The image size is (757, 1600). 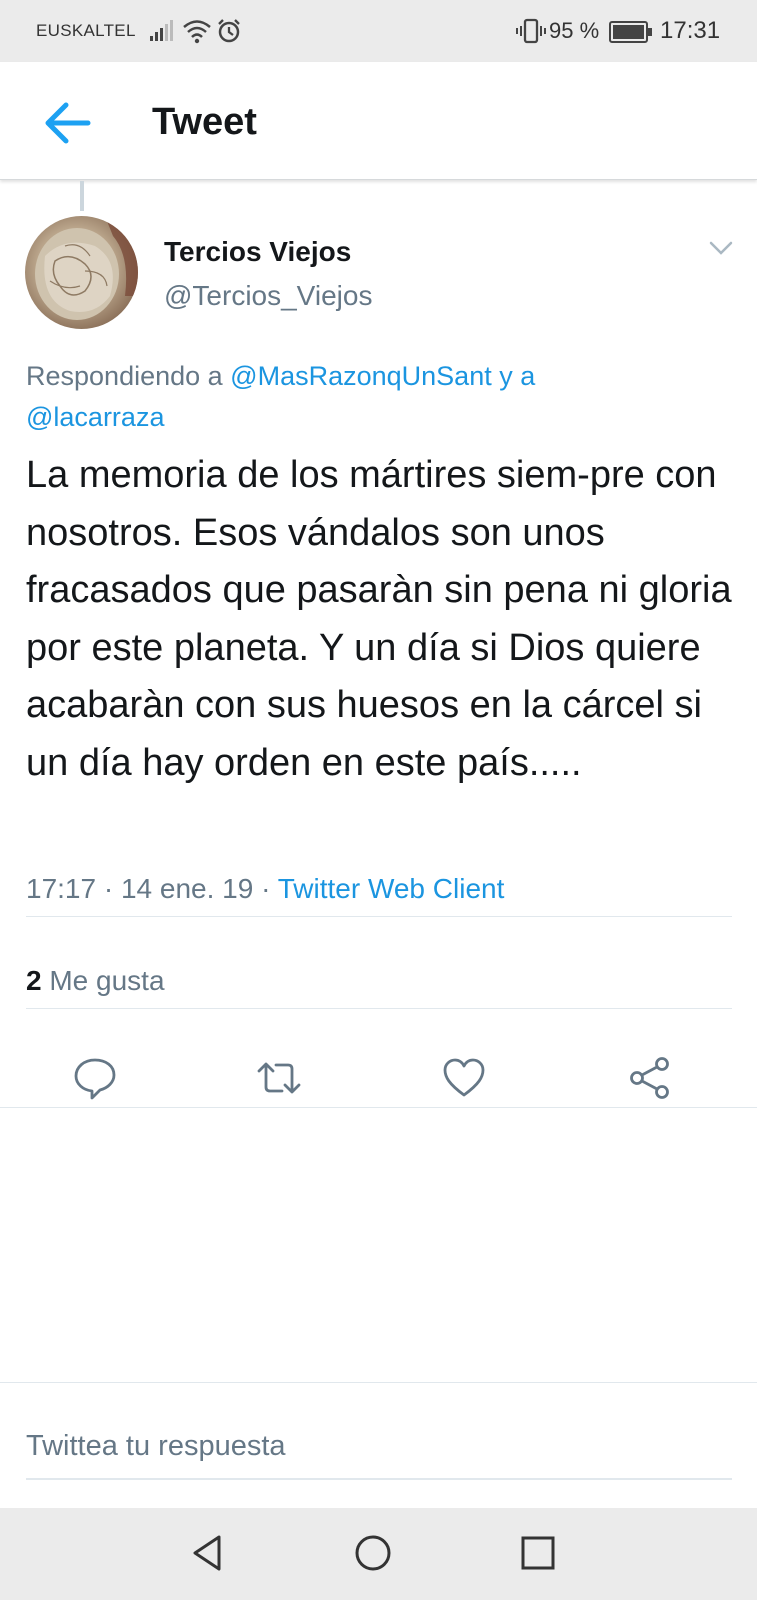 I want to click on share-icon, so click(x=649, y=1078).